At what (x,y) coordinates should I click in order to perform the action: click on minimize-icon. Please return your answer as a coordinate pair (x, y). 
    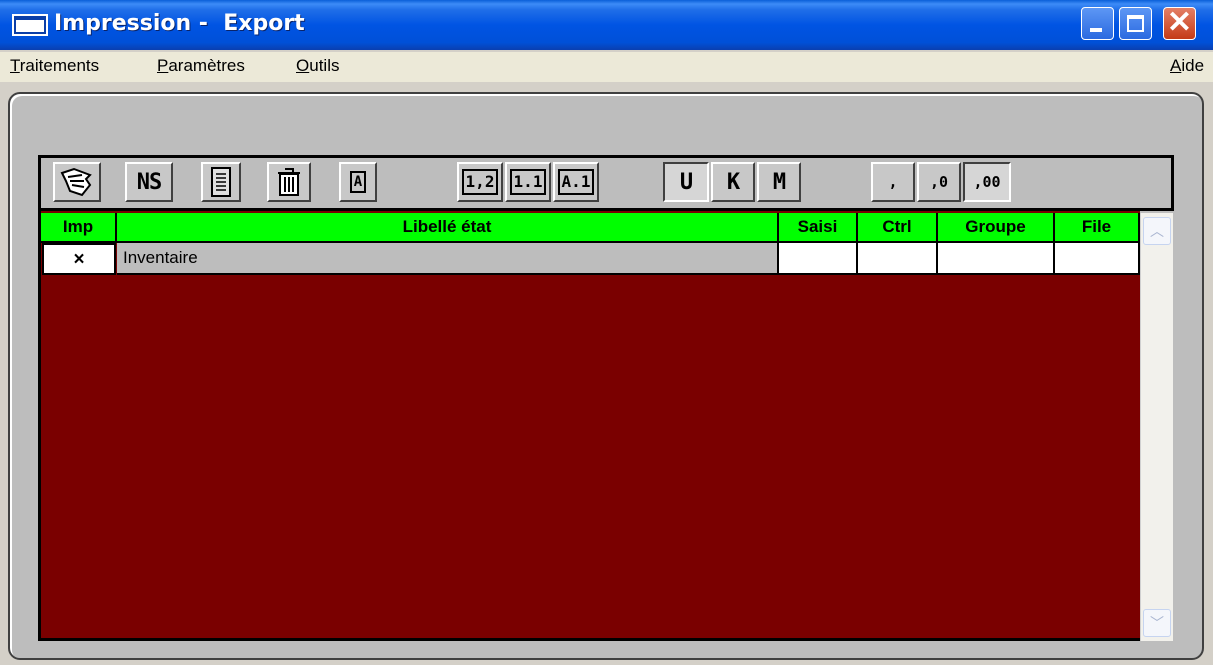
    Looking at the image, I should click on (1096, 30).